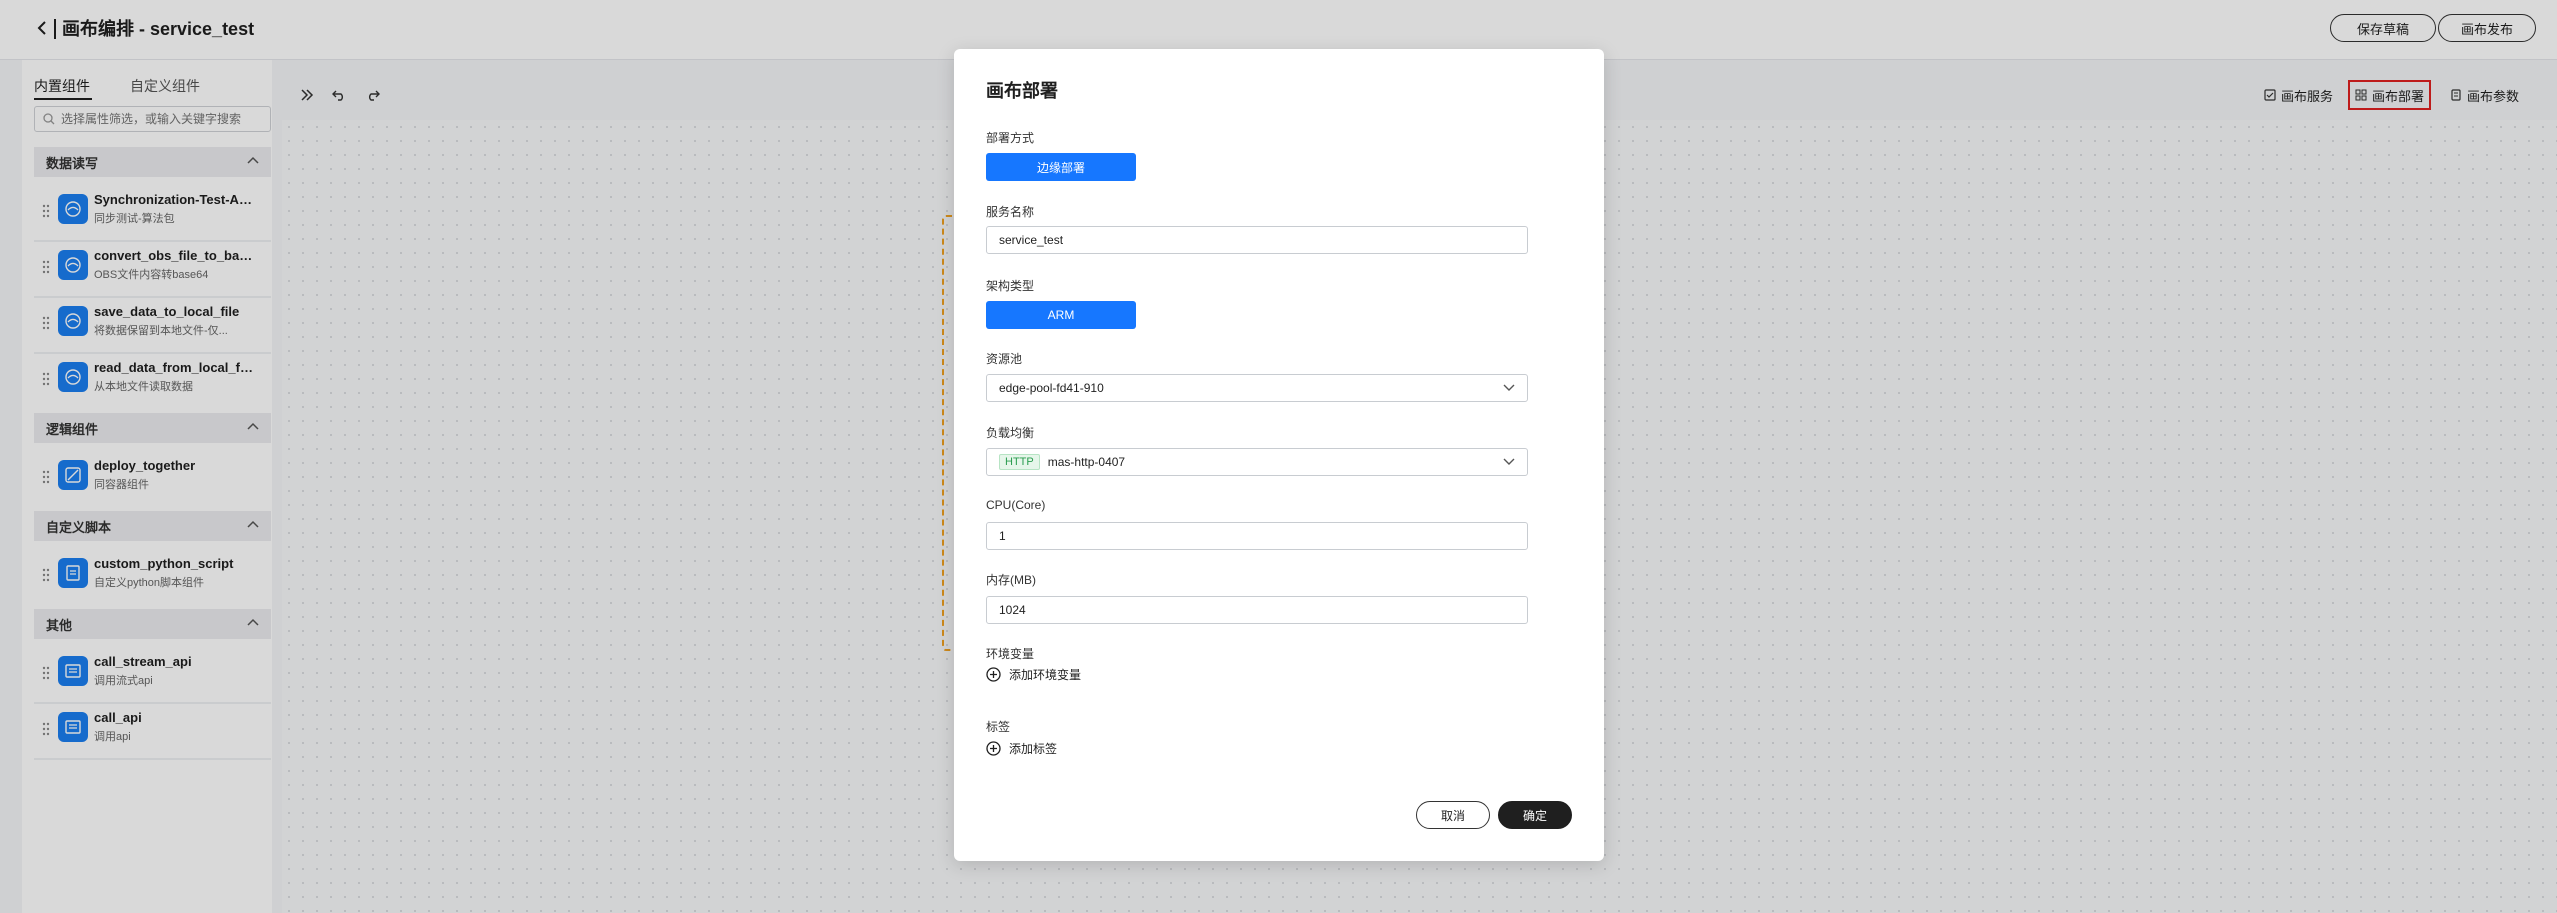 Image resolution: width=2557 pixels, height=913 pixels. I want to click on load-balancer-value: mas-http-0407, so click(1086, 462).